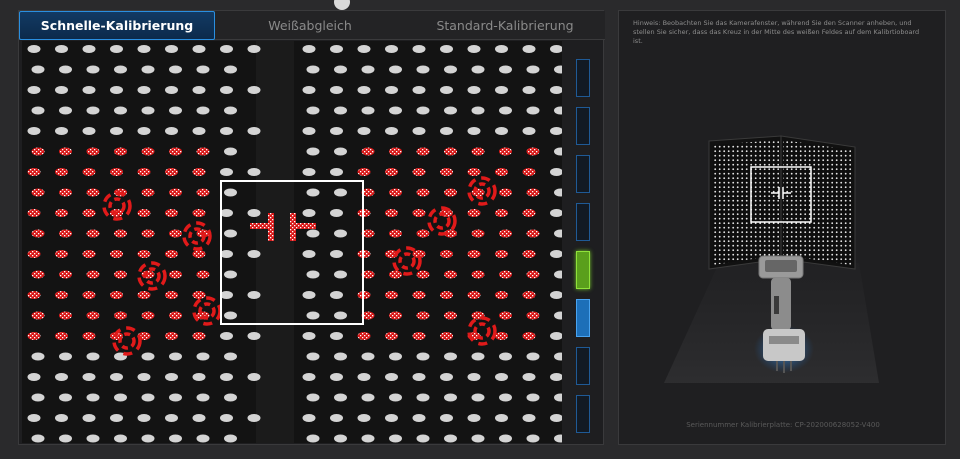  Describe the element at coordinates (505, 25) in the screenshot. I see `tab-standard-calibration: Standard-Kalibrierung` at that location.